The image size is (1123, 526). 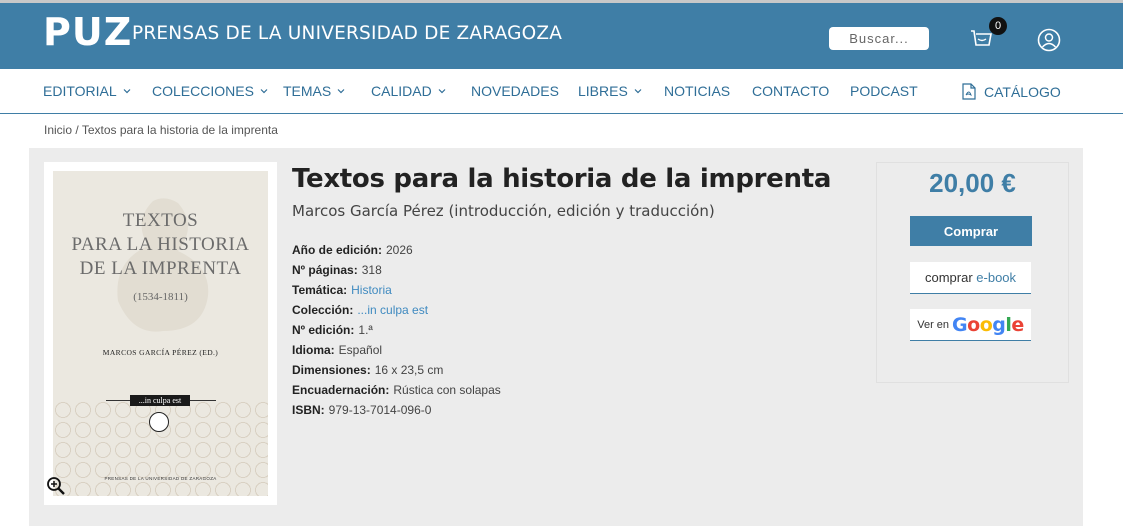 I want to click on buy-ebook-button: comprar e-book, so click(x=970, y=278).